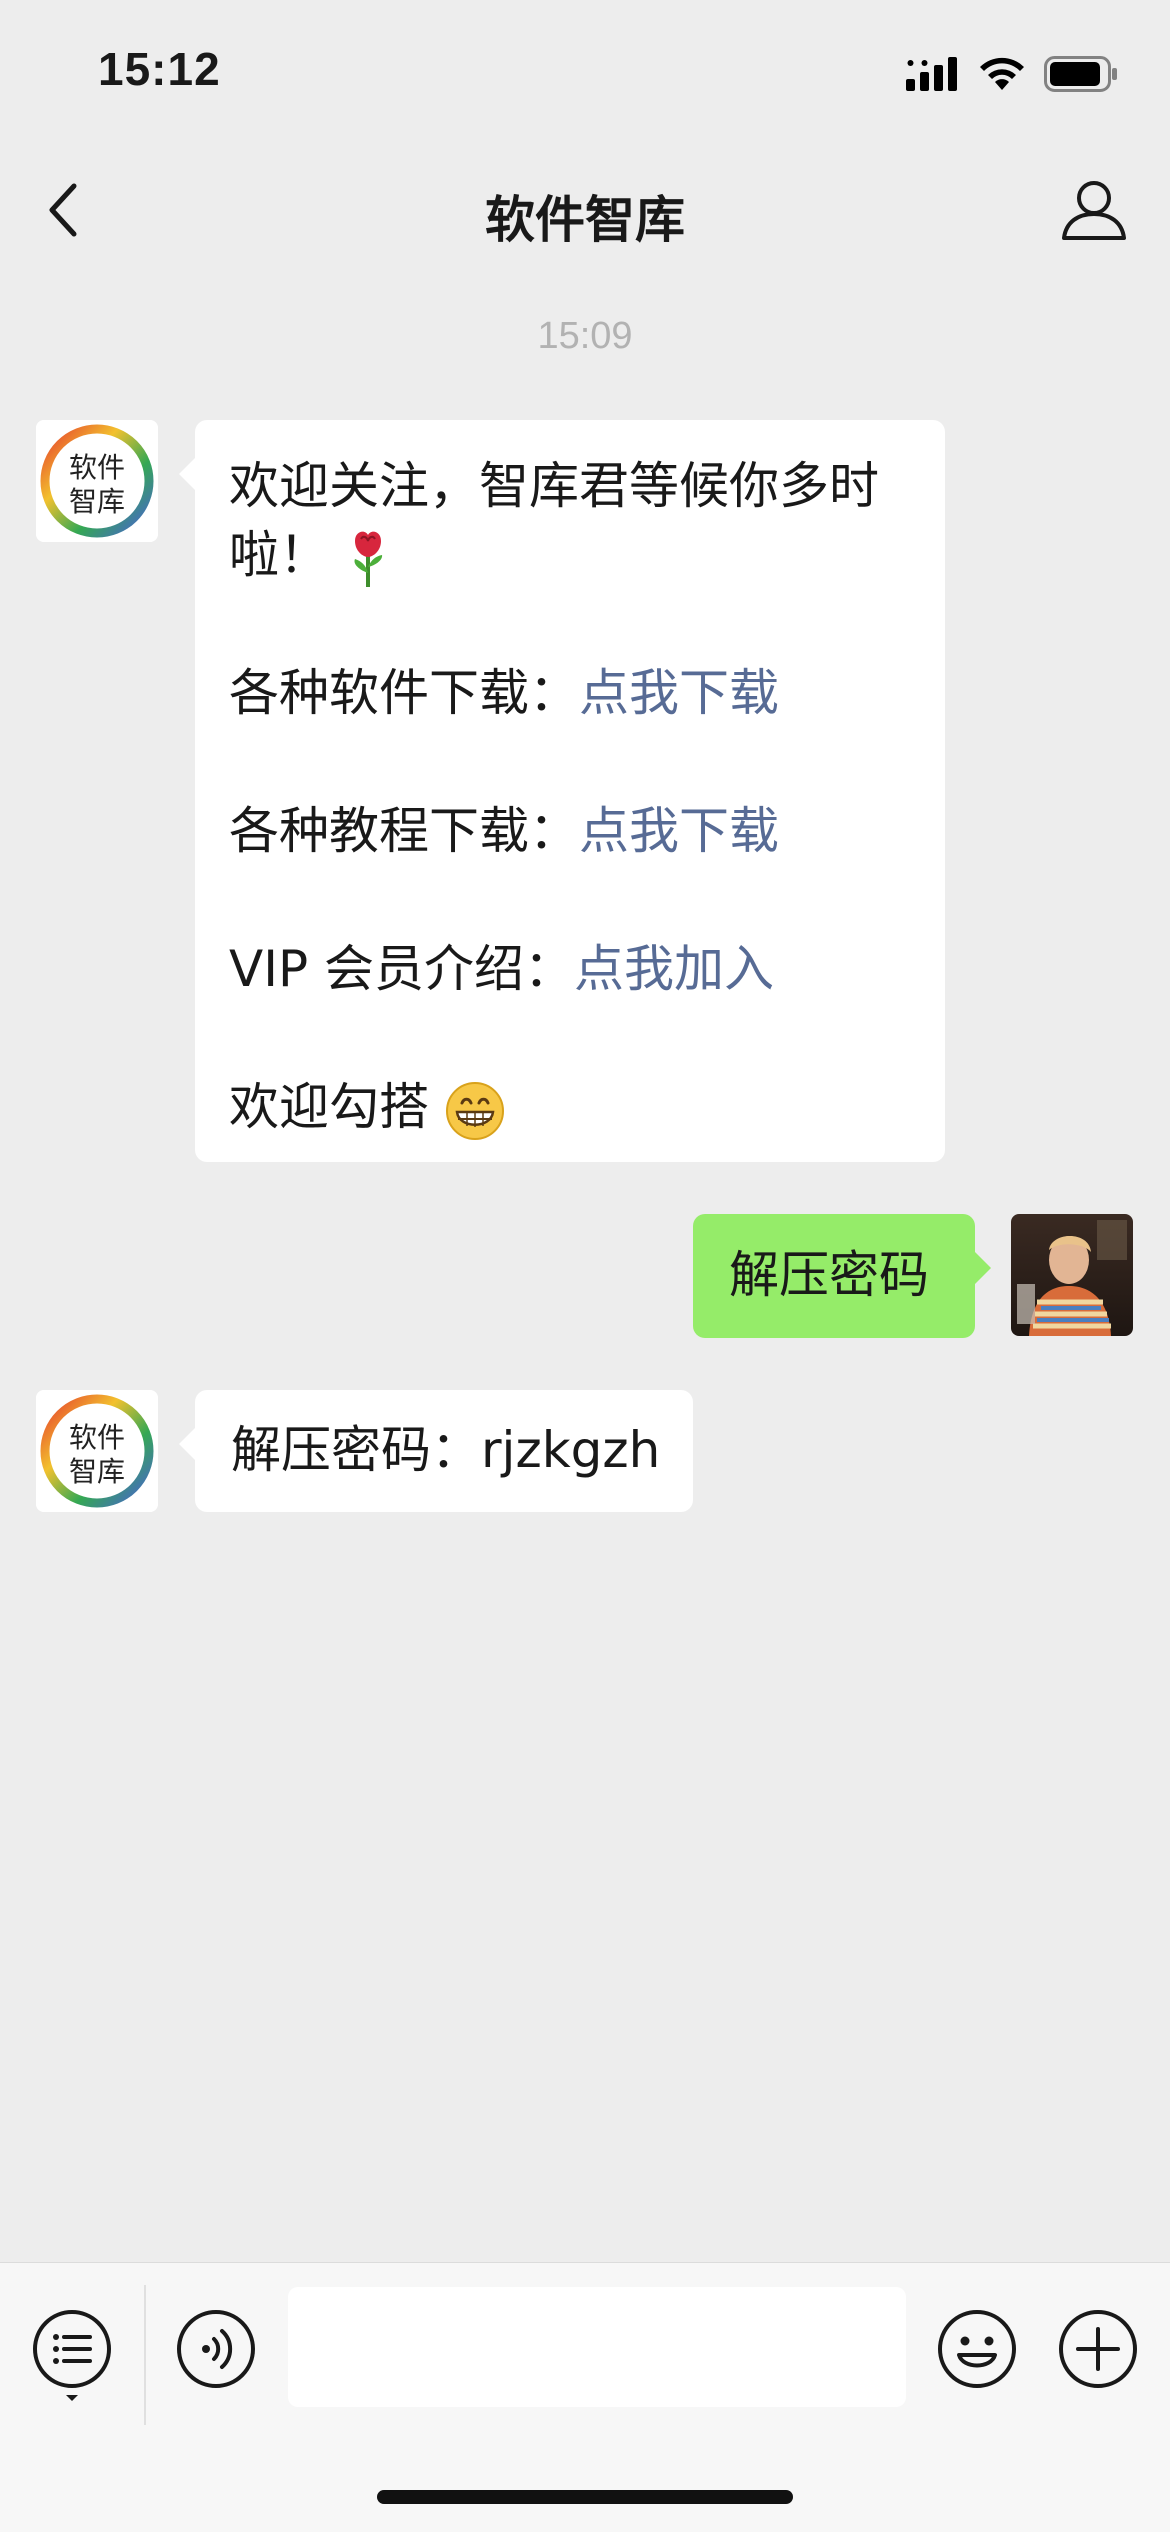  I want to click on software-download-label: 各种软件下载：, so click(404, 693).